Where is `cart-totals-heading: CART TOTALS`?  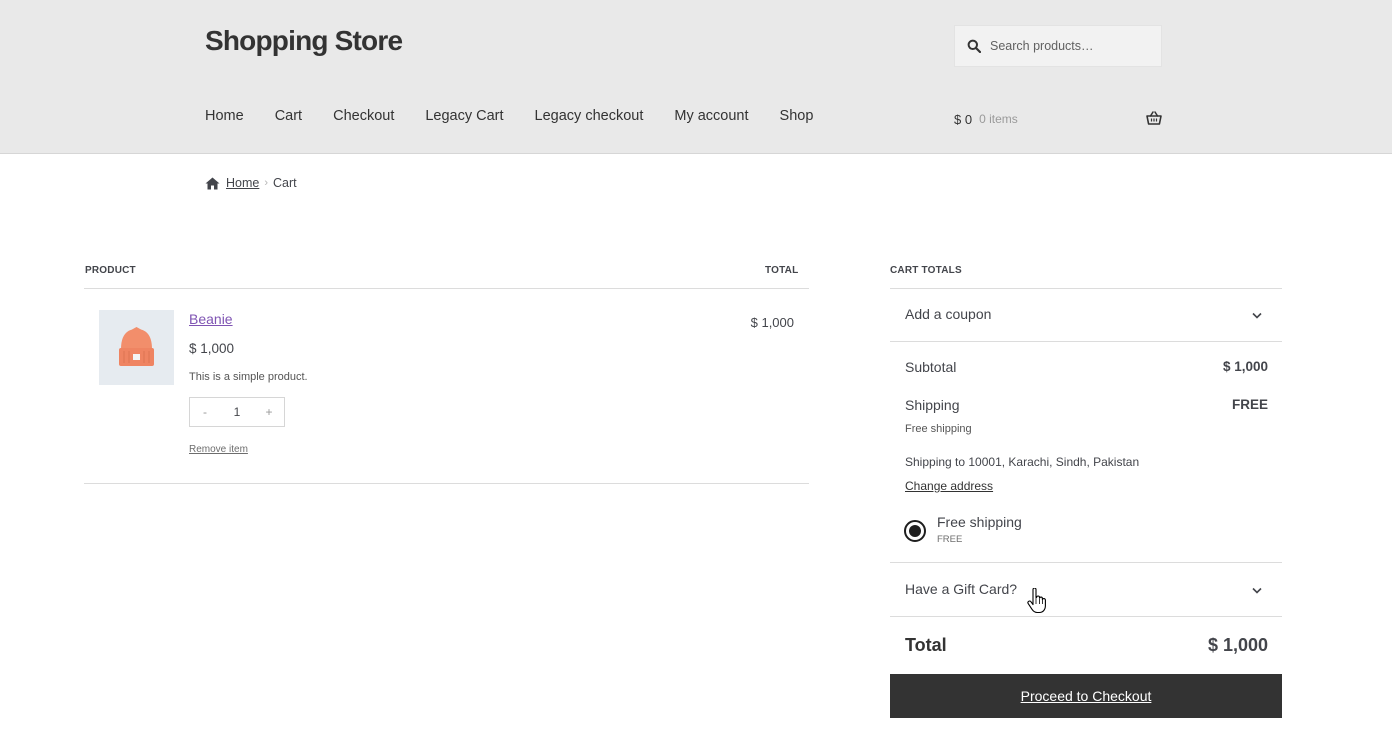 cart-totals-heading: CART TOTALS is located at coordinates (926, 270).